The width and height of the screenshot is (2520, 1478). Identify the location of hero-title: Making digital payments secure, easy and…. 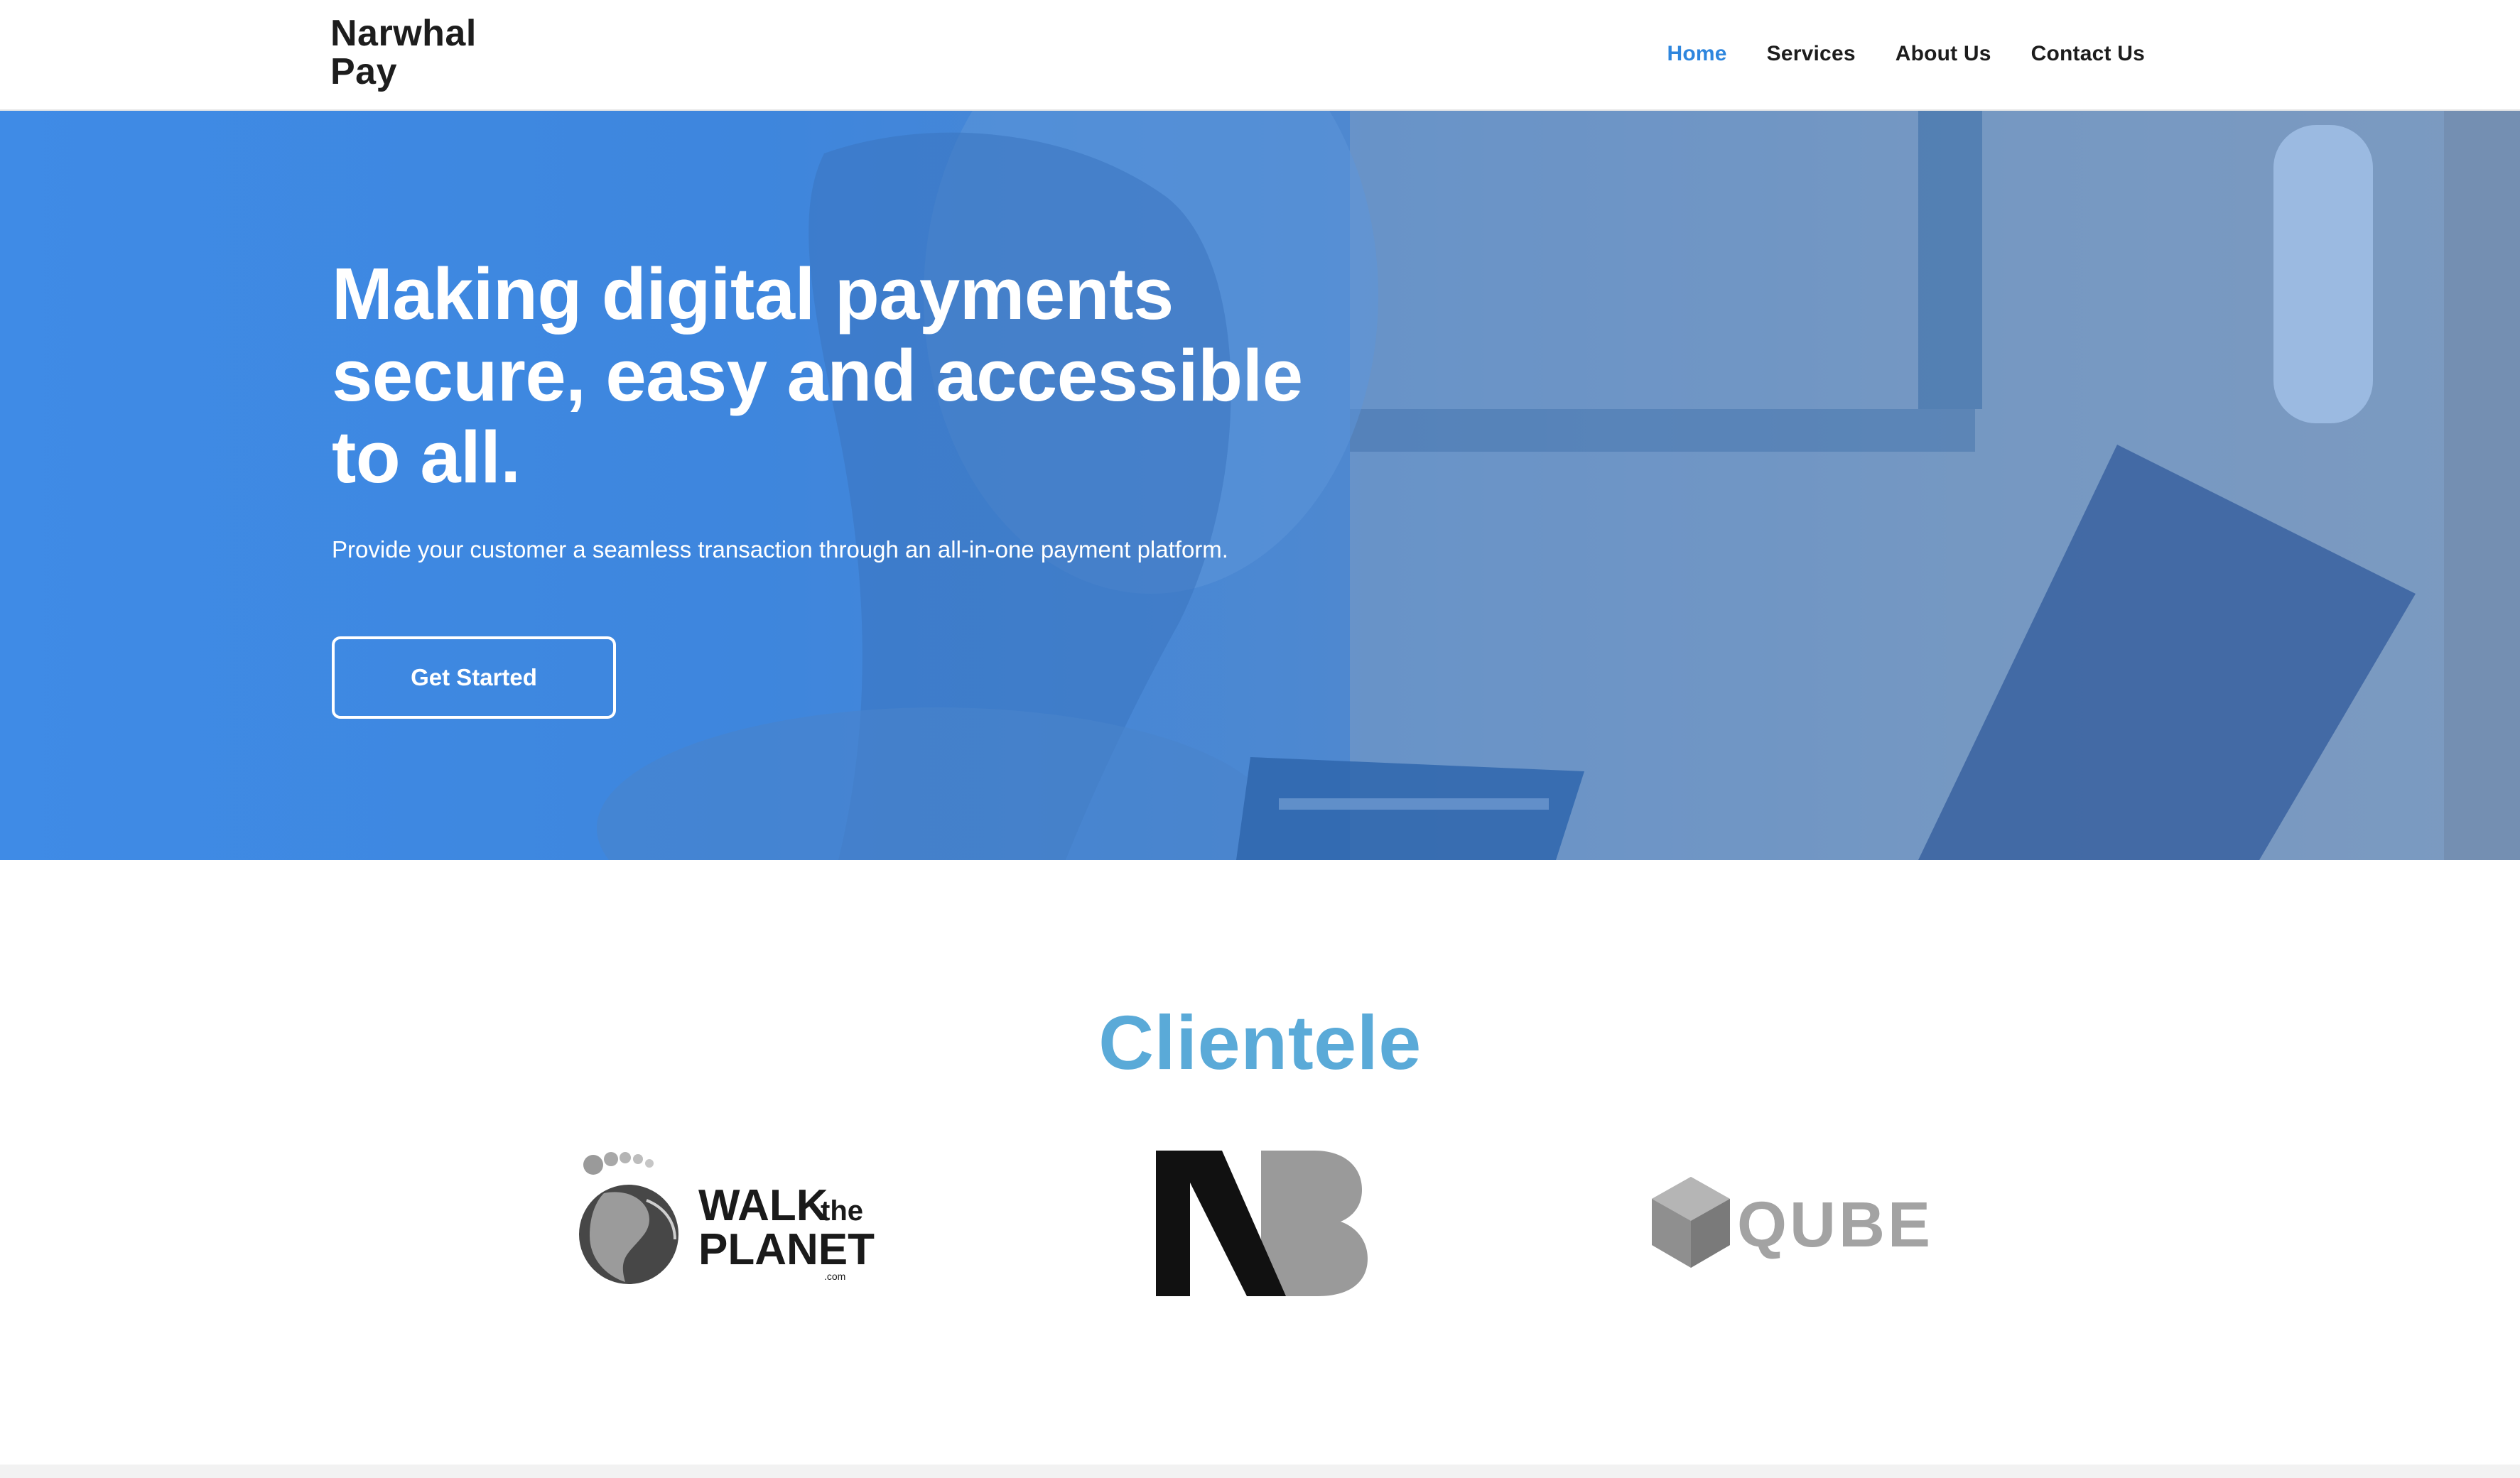
(818, 375).